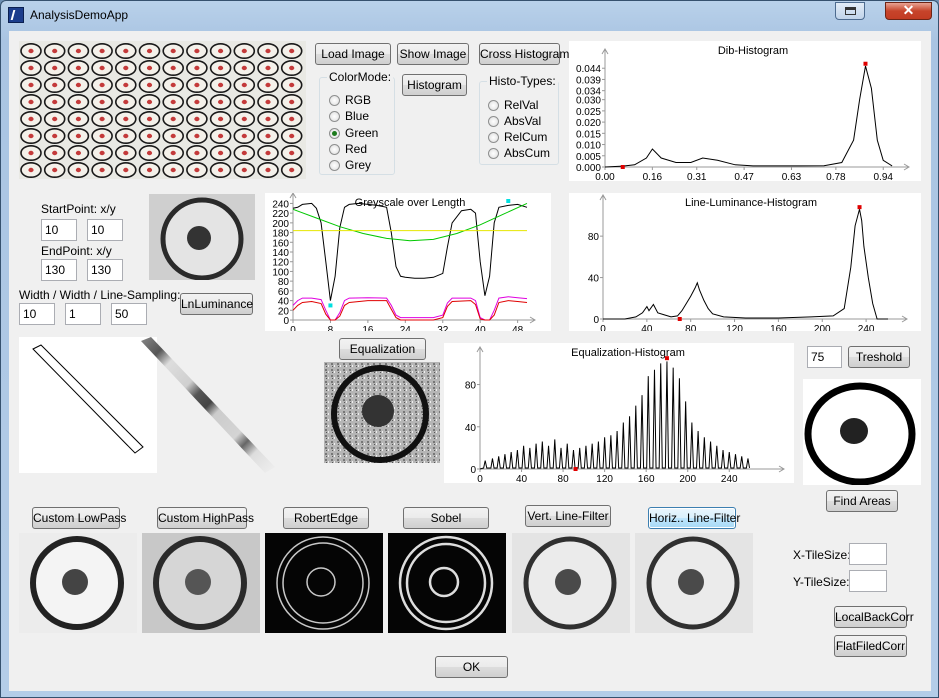 This screenshot has width=939, height=698. What do you see at coordinates (908, 11) in the screenshot?
I see `close-button: ✕` at bounding box center [908, 11].